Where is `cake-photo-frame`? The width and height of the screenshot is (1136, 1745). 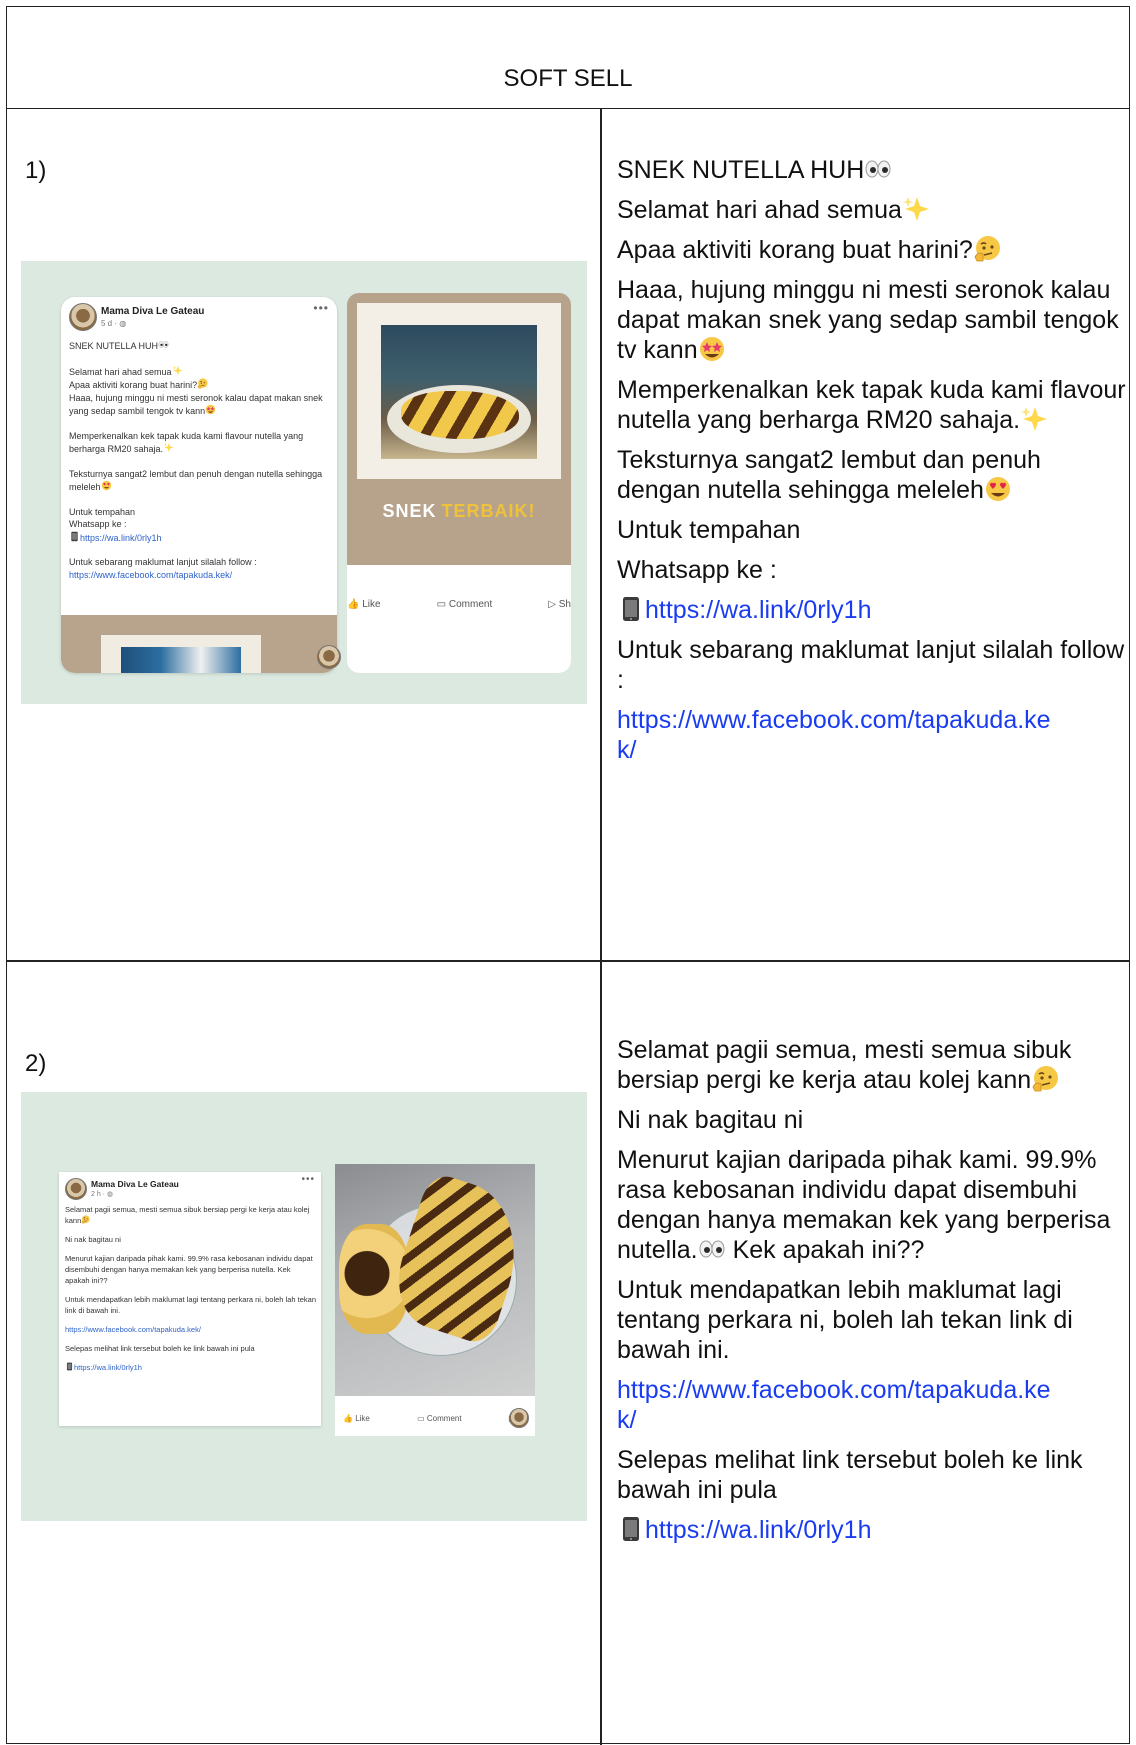 cake-photo-frame is located at coordinates (459, 391).